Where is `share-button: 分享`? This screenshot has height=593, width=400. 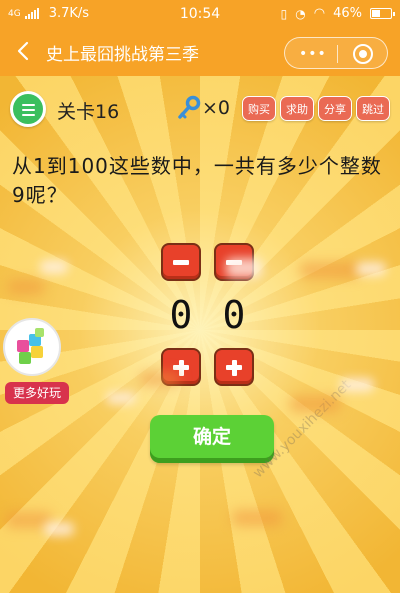 share-button: 分享 is located at coordinates (335, 108).